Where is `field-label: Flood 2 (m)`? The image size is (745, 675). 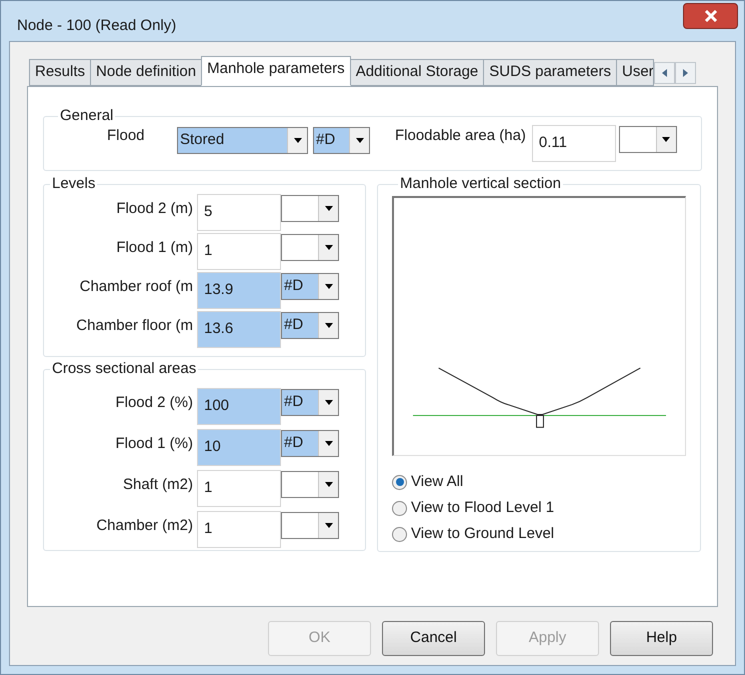 field-label: Flood 2 (m) is located at coordinates (154, 209).